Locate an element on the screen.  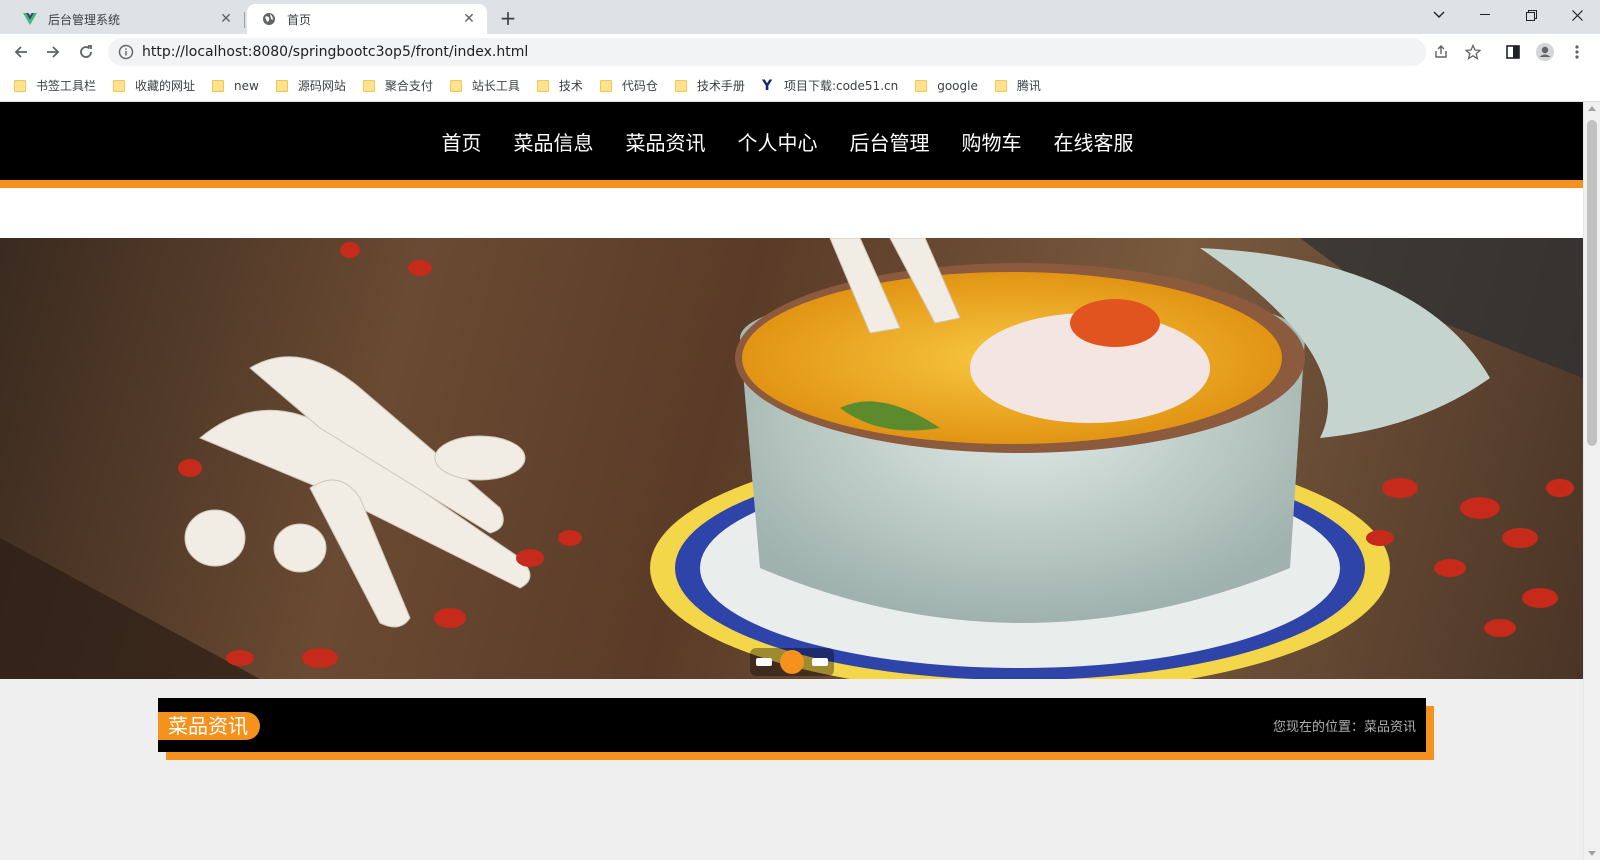
minimize-button is located at coordinates (1485, 15).